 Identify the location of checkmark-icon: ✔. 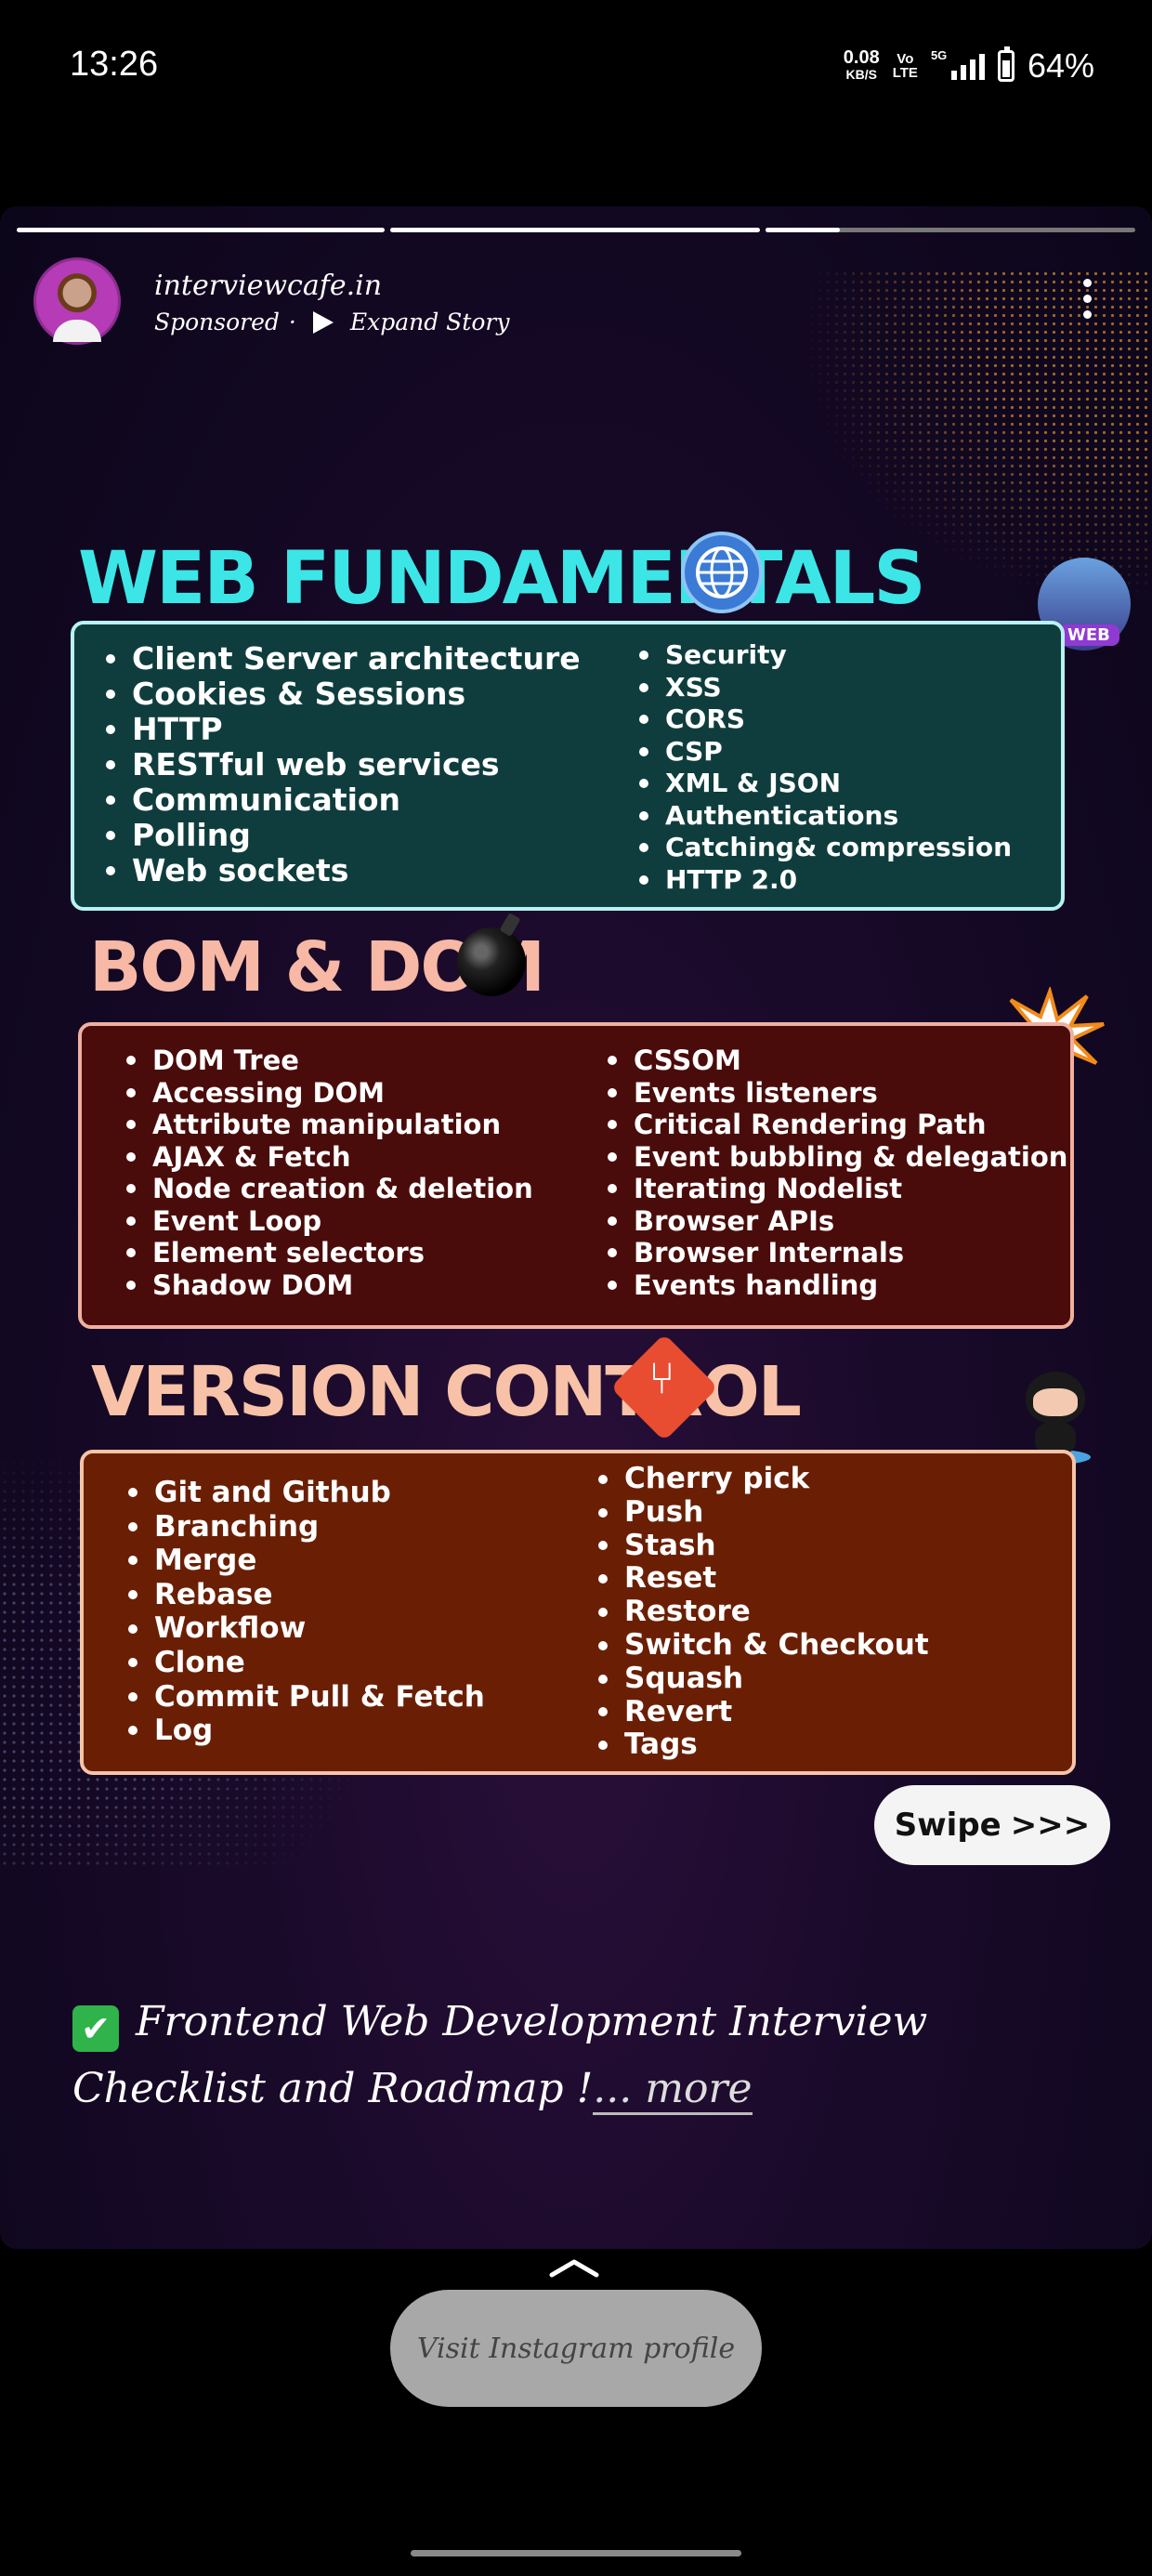
(95, 2028).